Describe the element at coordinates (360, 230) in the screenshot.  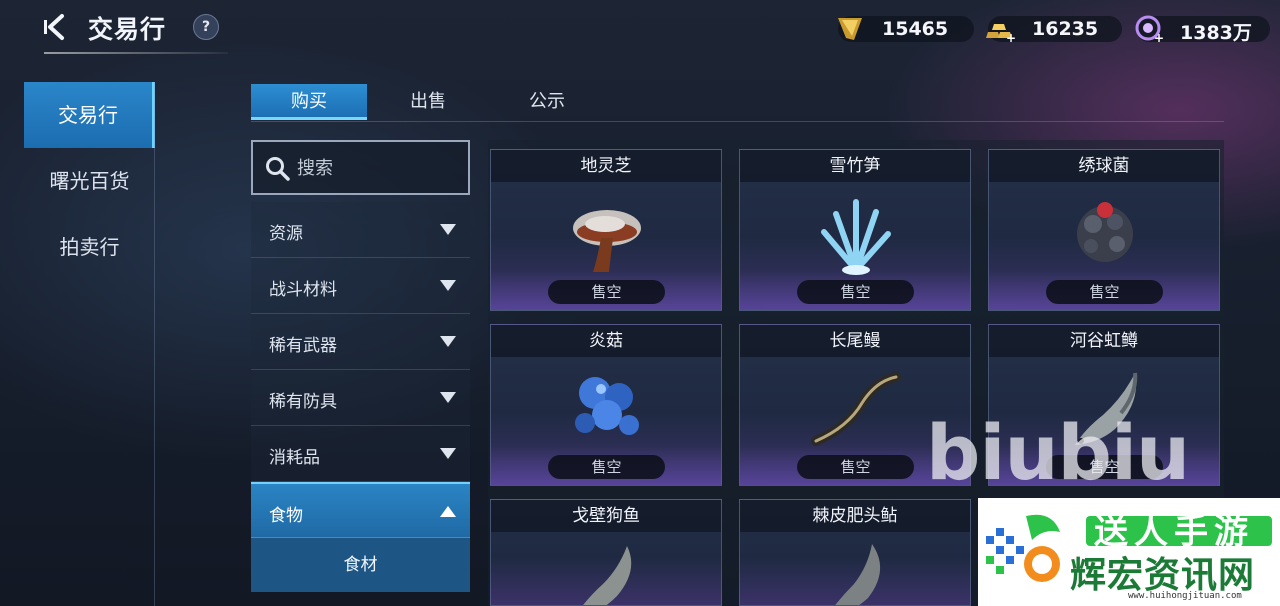
I see `category-resources: 资源` at that location.